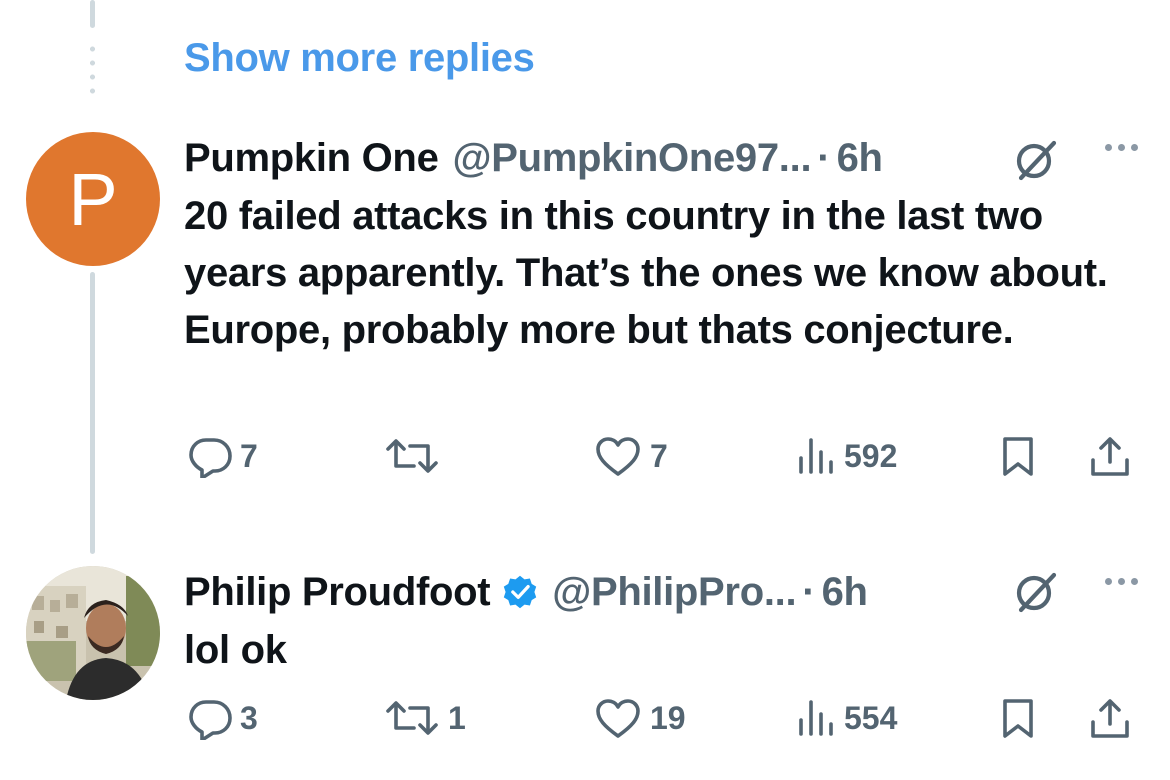 Image resolution: width=1170 pixels, height=780 pixels. Describe the element at coordinates (585, 464) in the screenshot. I see `action-bar: 7 7 592` at that location.